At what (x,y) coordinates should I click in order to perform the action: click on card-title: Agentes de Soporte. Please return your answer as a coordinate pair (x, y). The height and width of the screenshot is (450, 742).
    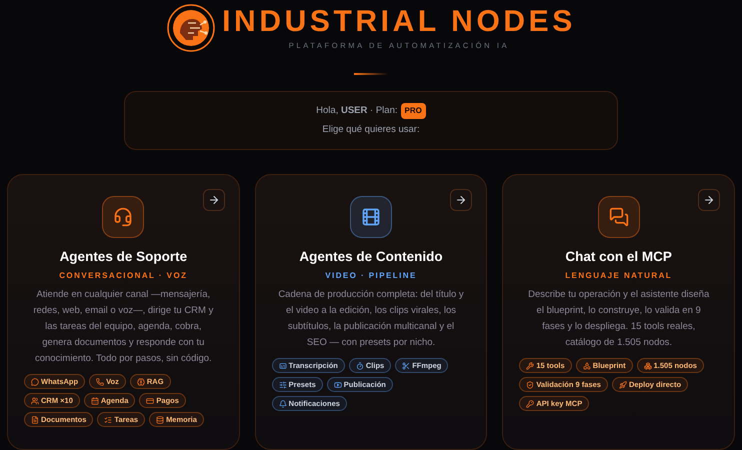
    Looking at the image, I should click on (124, 257).